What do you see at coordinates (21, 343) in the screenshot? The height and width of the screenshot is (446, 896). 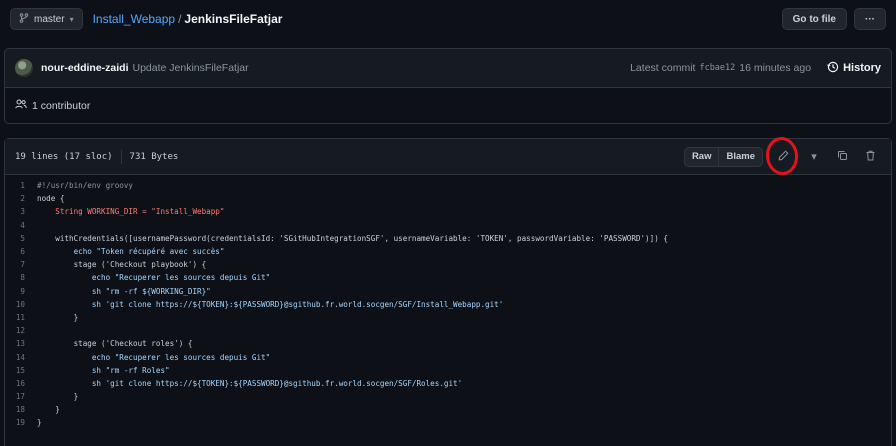 I see `line-number: 13` at bounding box center [21, 343].